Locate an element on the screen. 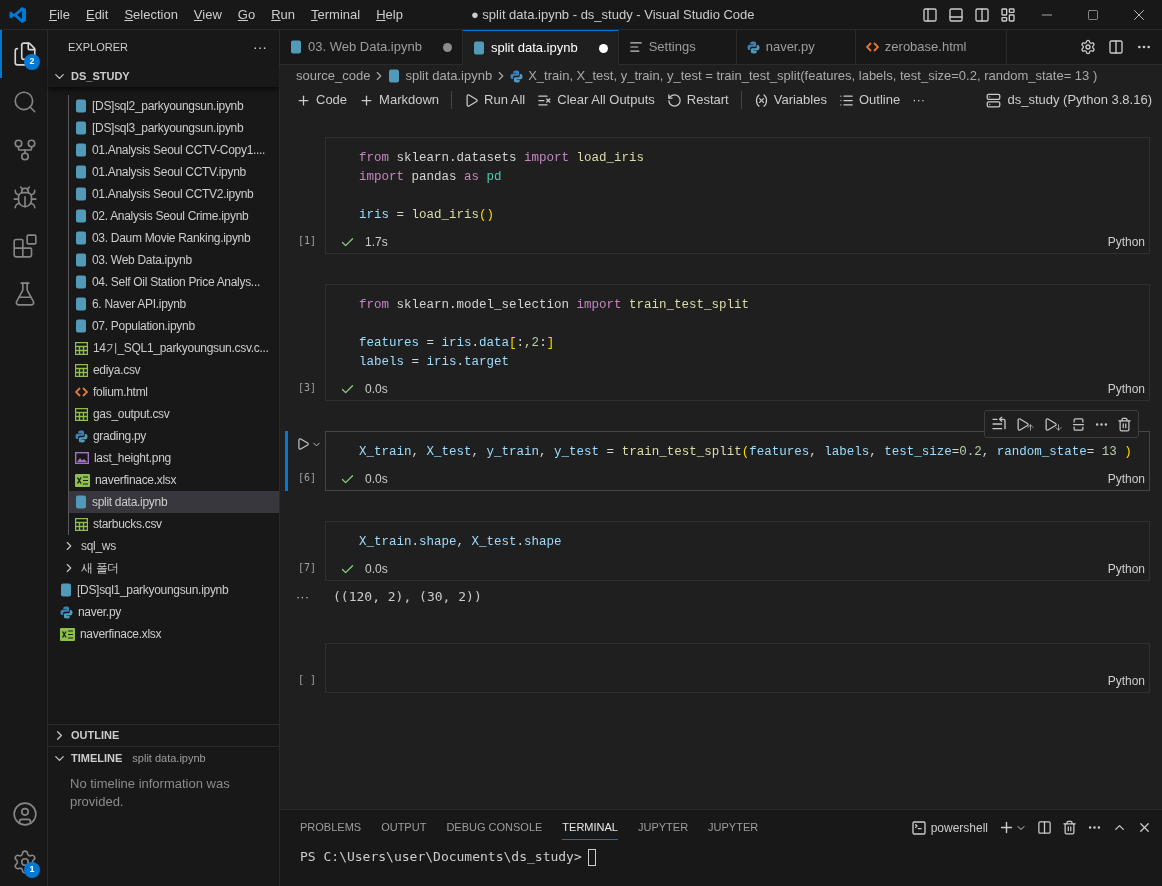 This screenshot has height=886, width=1162. menu-item: Help is located at coordinates (389, 14).